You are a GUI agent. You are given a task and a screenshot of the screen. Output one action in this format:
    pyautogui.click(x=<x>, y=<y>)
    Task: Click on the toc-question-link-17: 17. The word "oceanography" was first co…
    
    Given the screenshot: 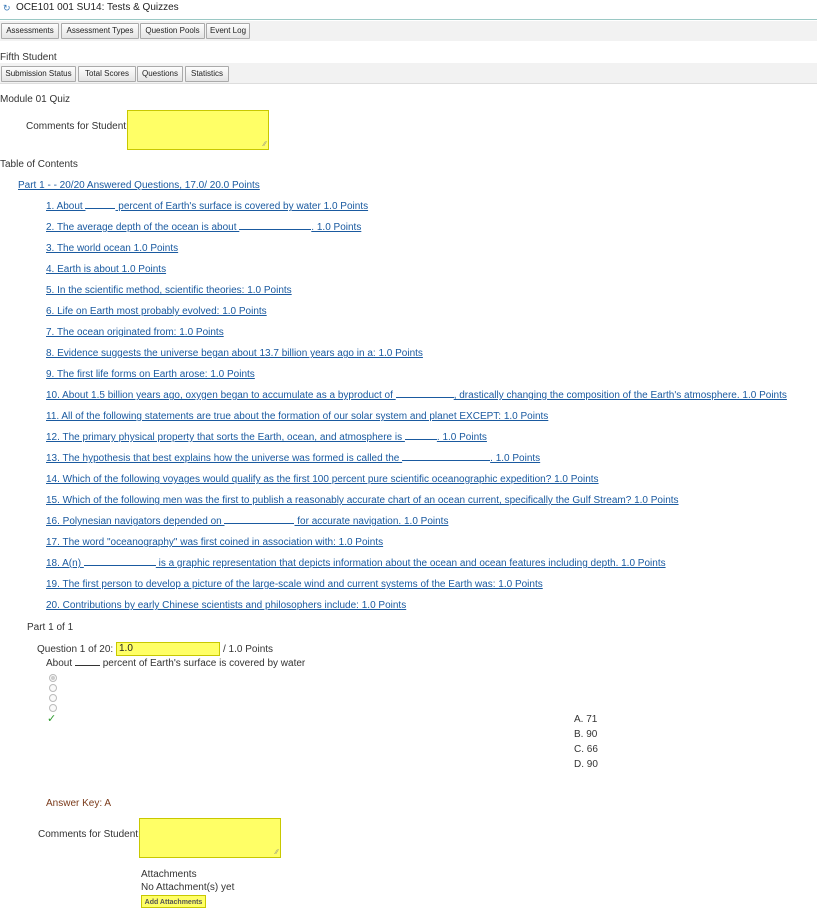 What is the action you would take?
    pyautogui.click(x=214, y=542)
    